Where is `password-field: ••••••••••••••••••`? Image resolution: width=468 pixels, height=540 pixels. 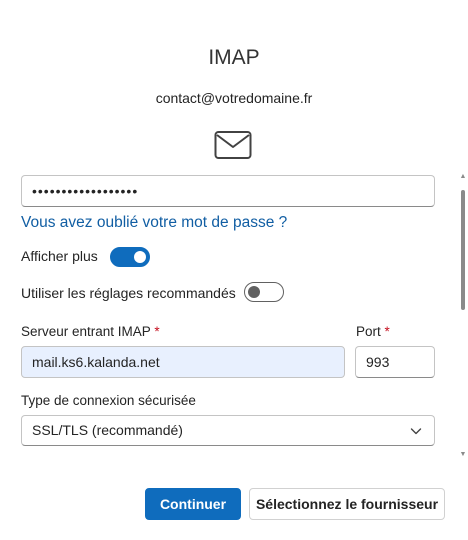 password-field: •••••••••••••••••• is located at coordinates (228, 191).